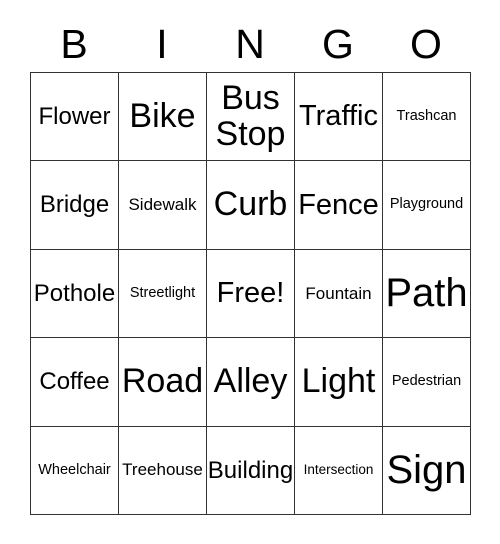  I want to click on bingo-cell-label: Building, so click(250, 470).